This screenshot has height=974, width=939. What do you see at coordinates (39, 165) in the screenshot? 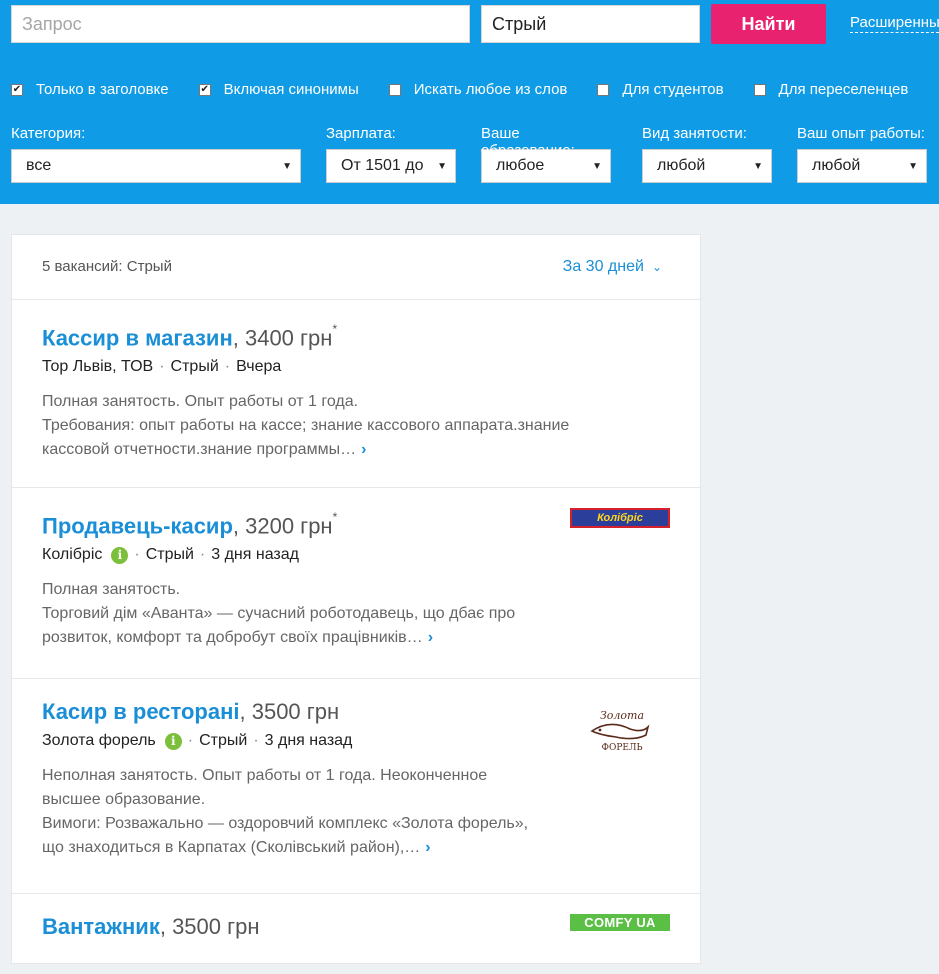
I see `select-value: все` at bounding box center [39, 165].